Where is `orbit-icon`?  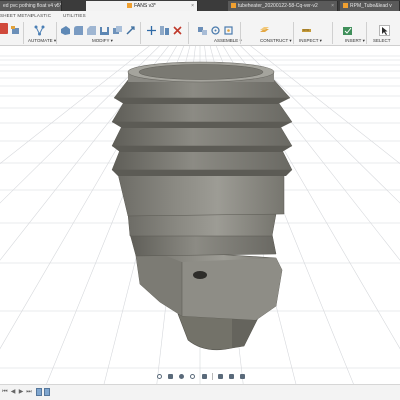
orbit-icon is located at coordinates (159, 376).